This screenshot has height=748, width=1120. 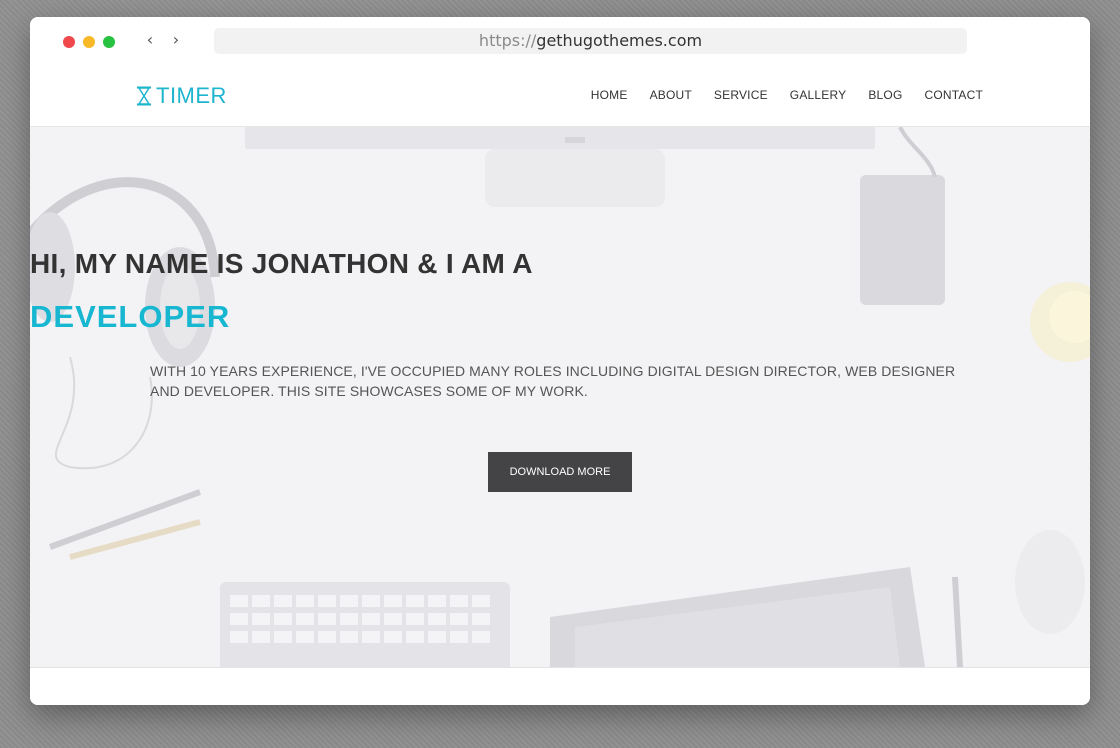 I want to click on nav-service: SERVICE, so click(x=741, y=95).